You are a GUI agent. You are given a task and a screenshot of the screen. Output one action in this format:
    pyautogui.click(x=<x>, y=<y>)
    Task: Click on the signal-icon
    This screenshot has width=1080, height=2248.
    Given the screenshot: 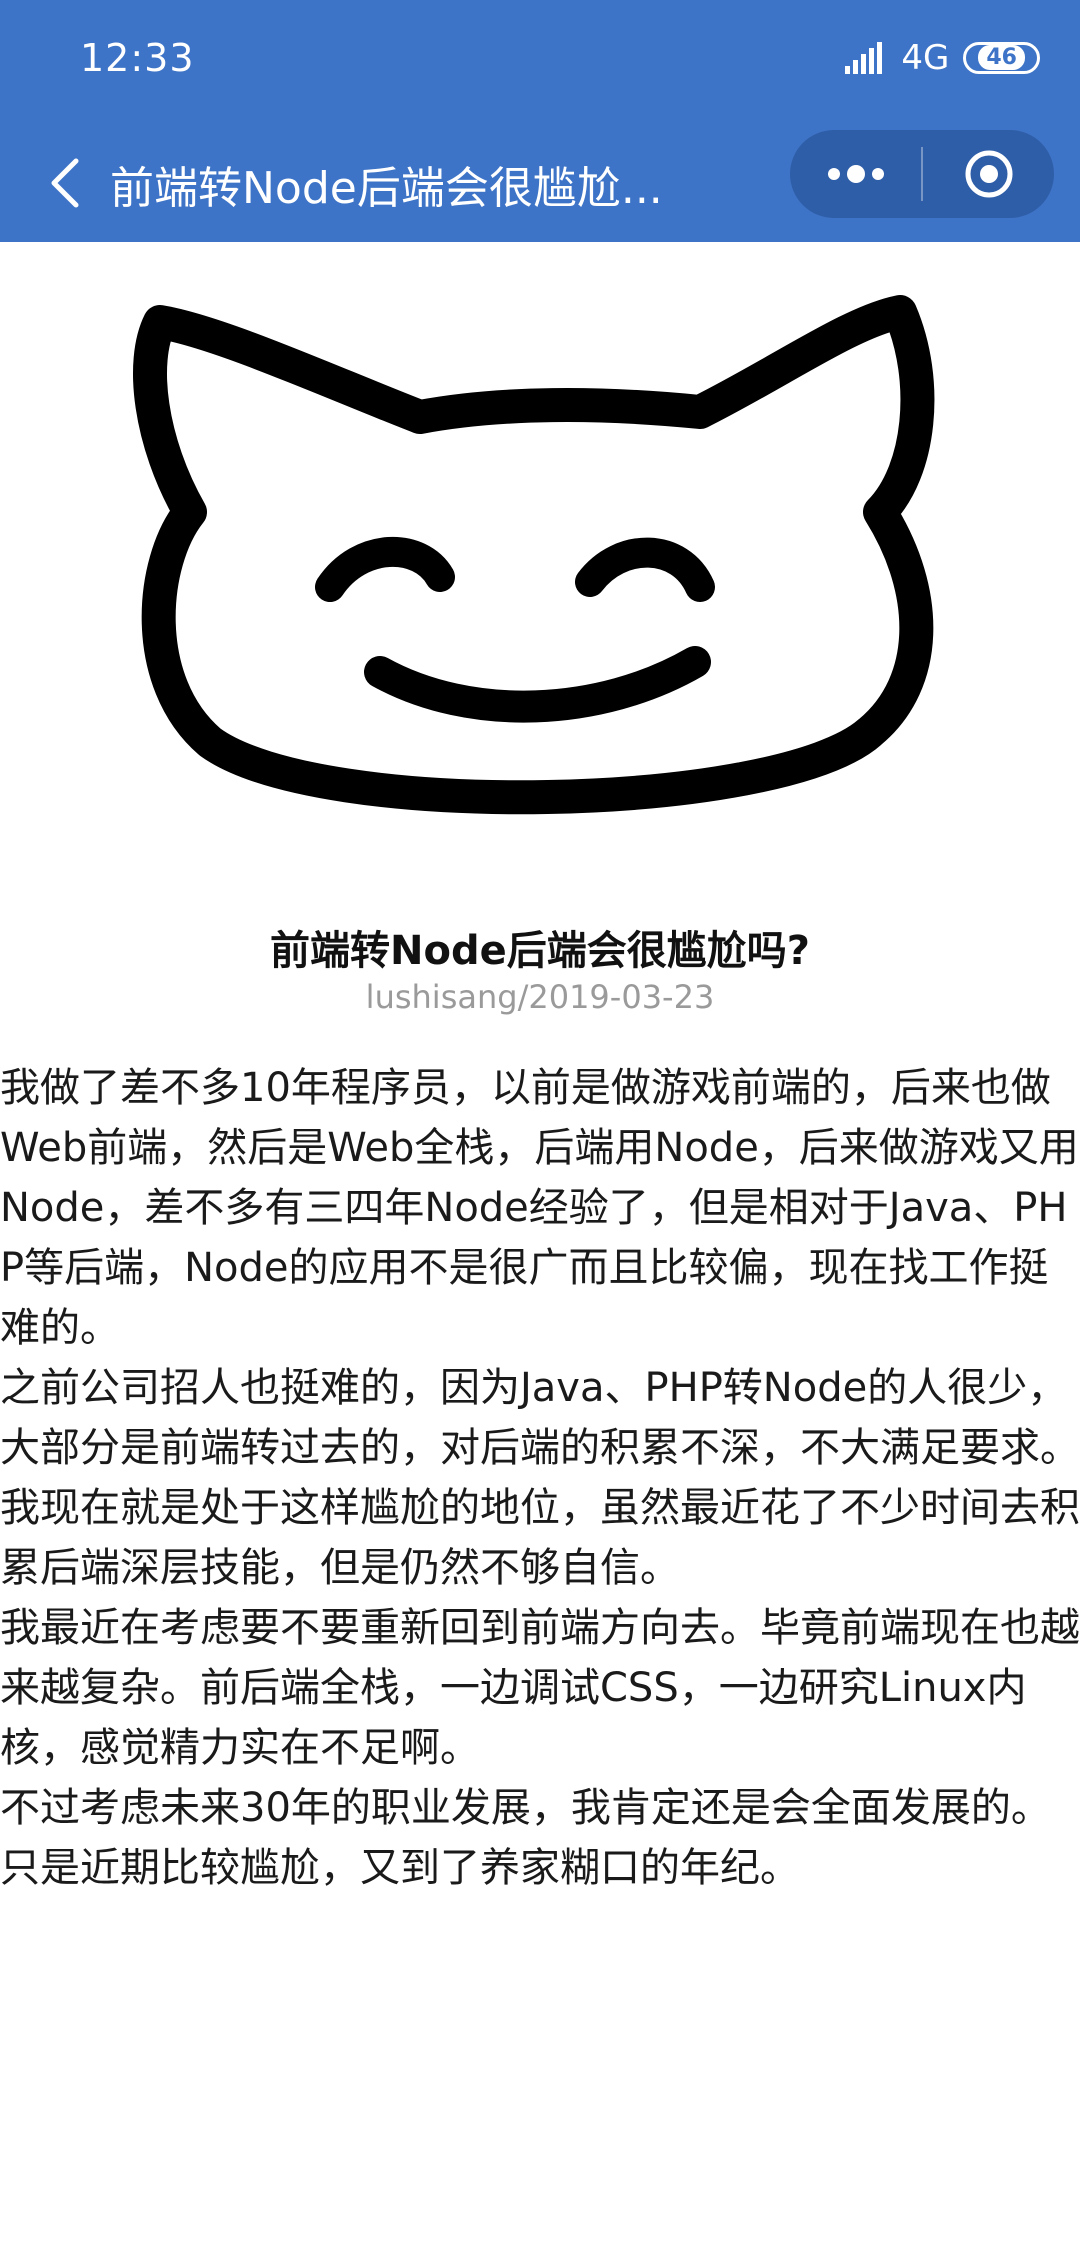 What is the action you would take?
    pyautogui.click(x=864, y=58)
    